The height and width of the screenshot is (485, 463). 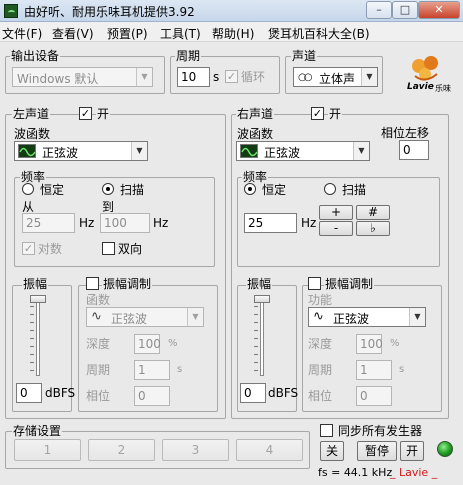 I want to click on left-am-func-select: ∿ 正弦波 ▼, so click(x=145, y=317).